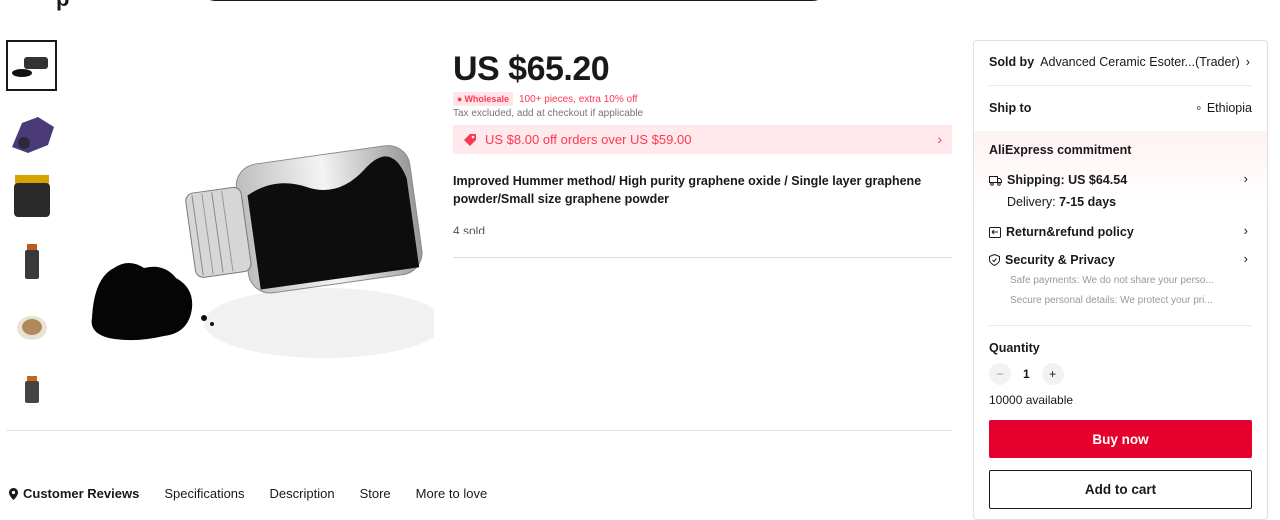  I want to click on ship-to-row: Ship to ⚬ Ethiopia, so click(1120, 108).